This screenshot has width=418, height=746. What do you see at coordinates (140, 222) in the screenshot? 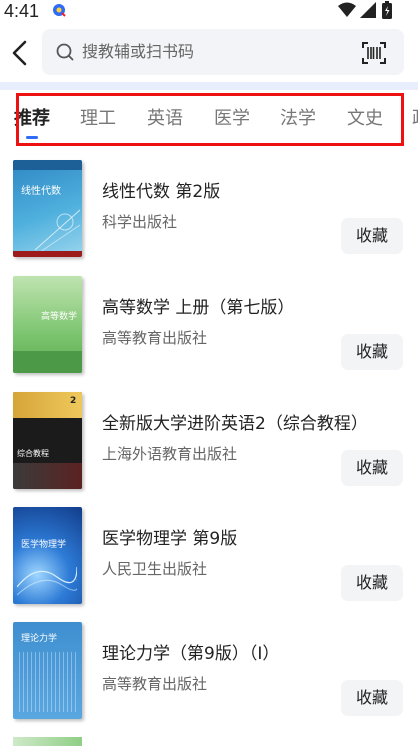
I see `book-publisher: 科学出版社` at bounding box center [140, 222].